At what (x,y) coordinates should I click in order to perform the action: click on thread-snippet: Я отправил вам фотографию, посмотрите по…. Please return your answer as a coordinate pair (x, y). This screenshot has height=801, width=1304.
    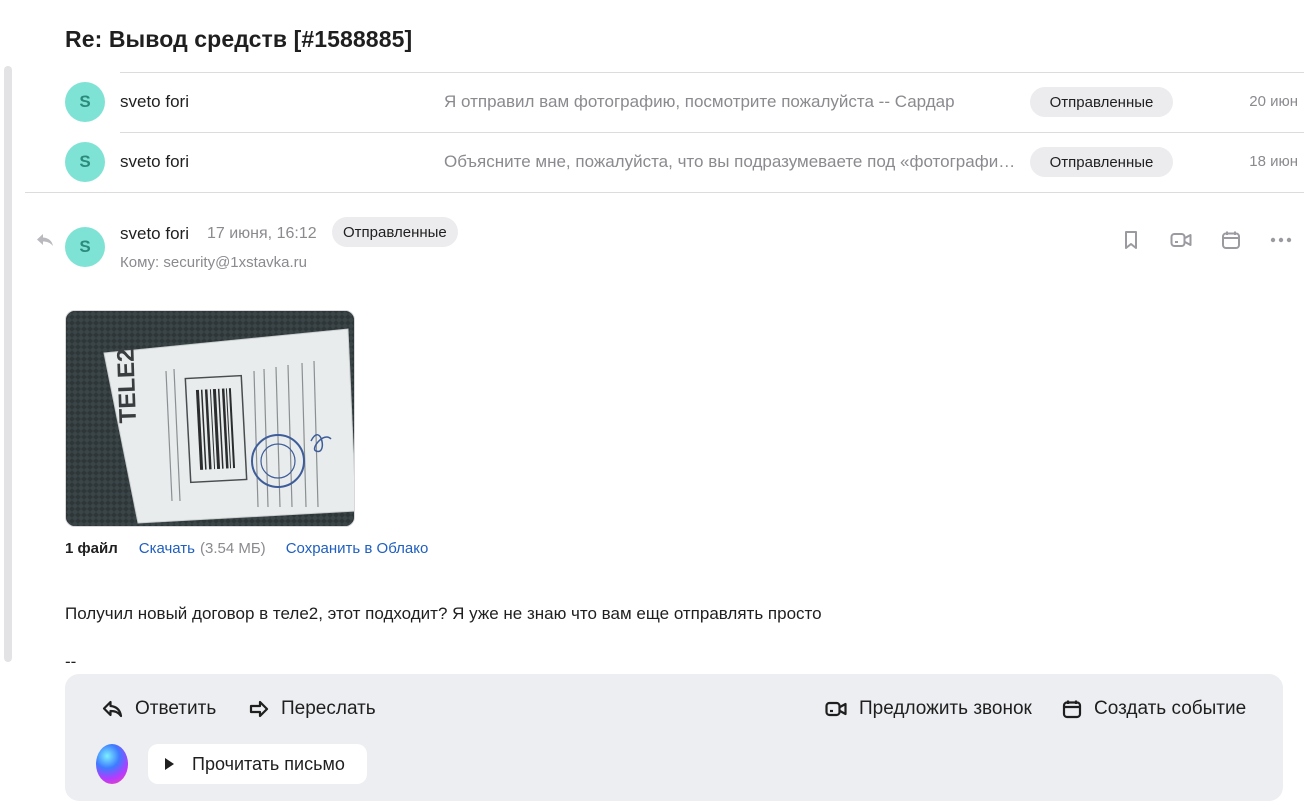
    Looking at the image, I should click on (699, 101).